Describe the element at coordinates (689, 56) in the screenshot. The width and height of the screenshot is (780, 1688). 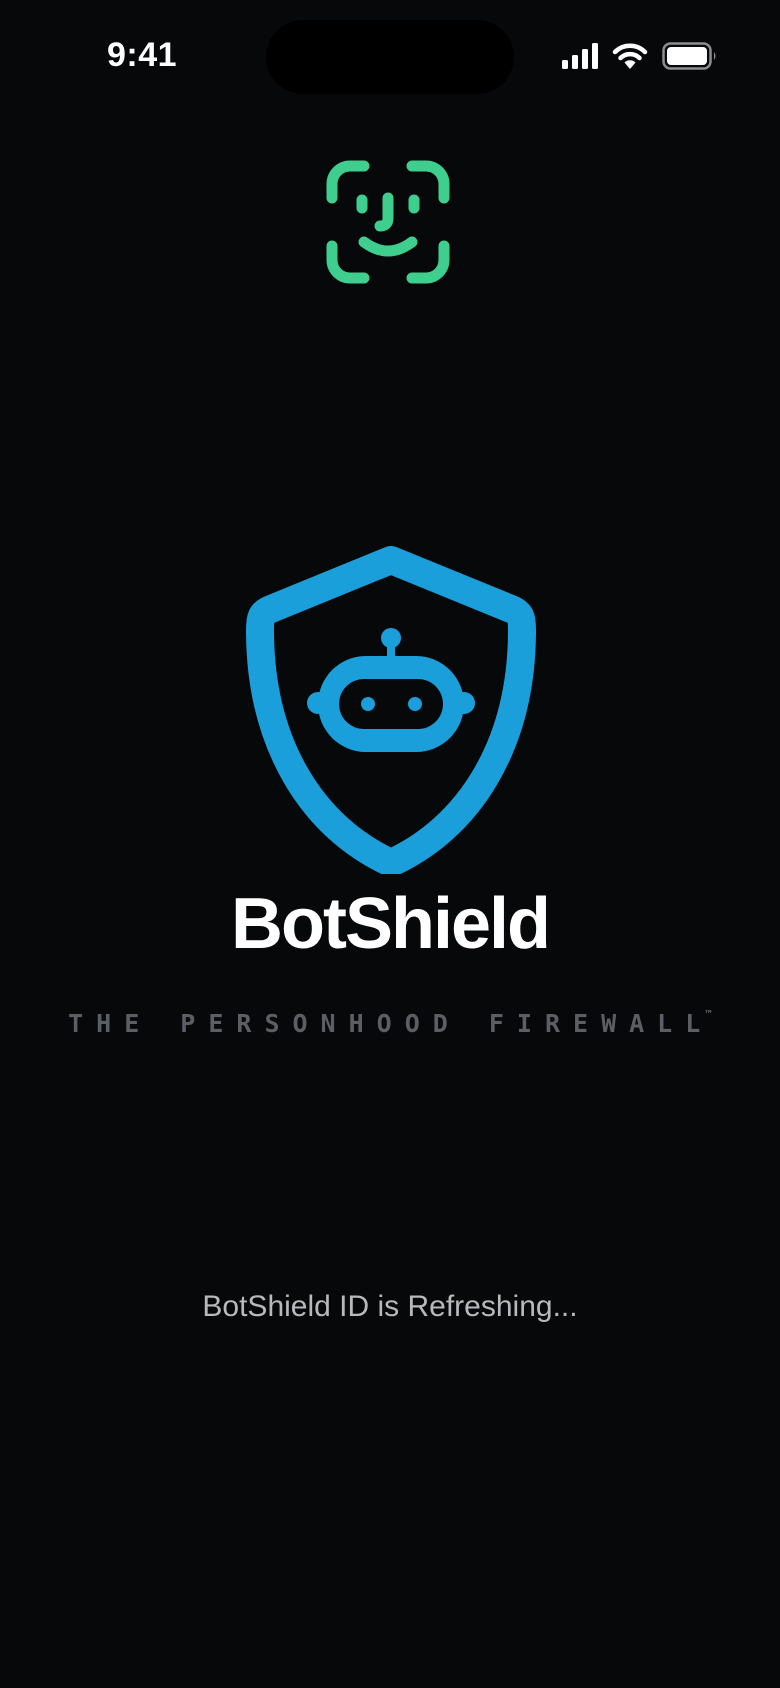
I see `battery-icon` at that location.